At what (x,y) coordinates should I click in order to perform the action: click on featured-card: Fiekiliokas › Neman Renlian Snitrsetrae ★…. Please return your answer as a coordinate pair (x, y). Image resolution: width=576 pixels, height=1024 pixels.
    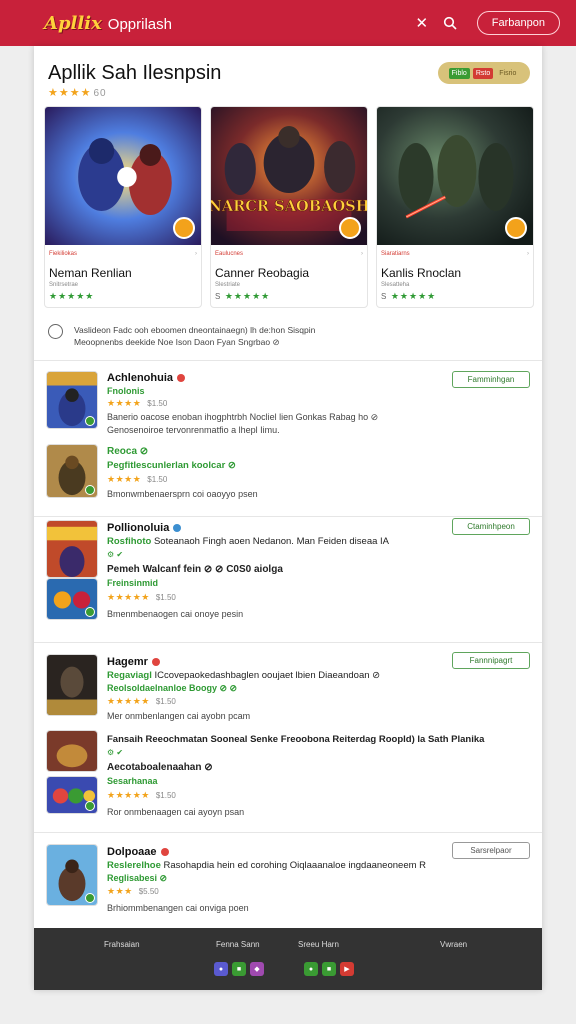
    Looking at the image, I should click on (123, 207).